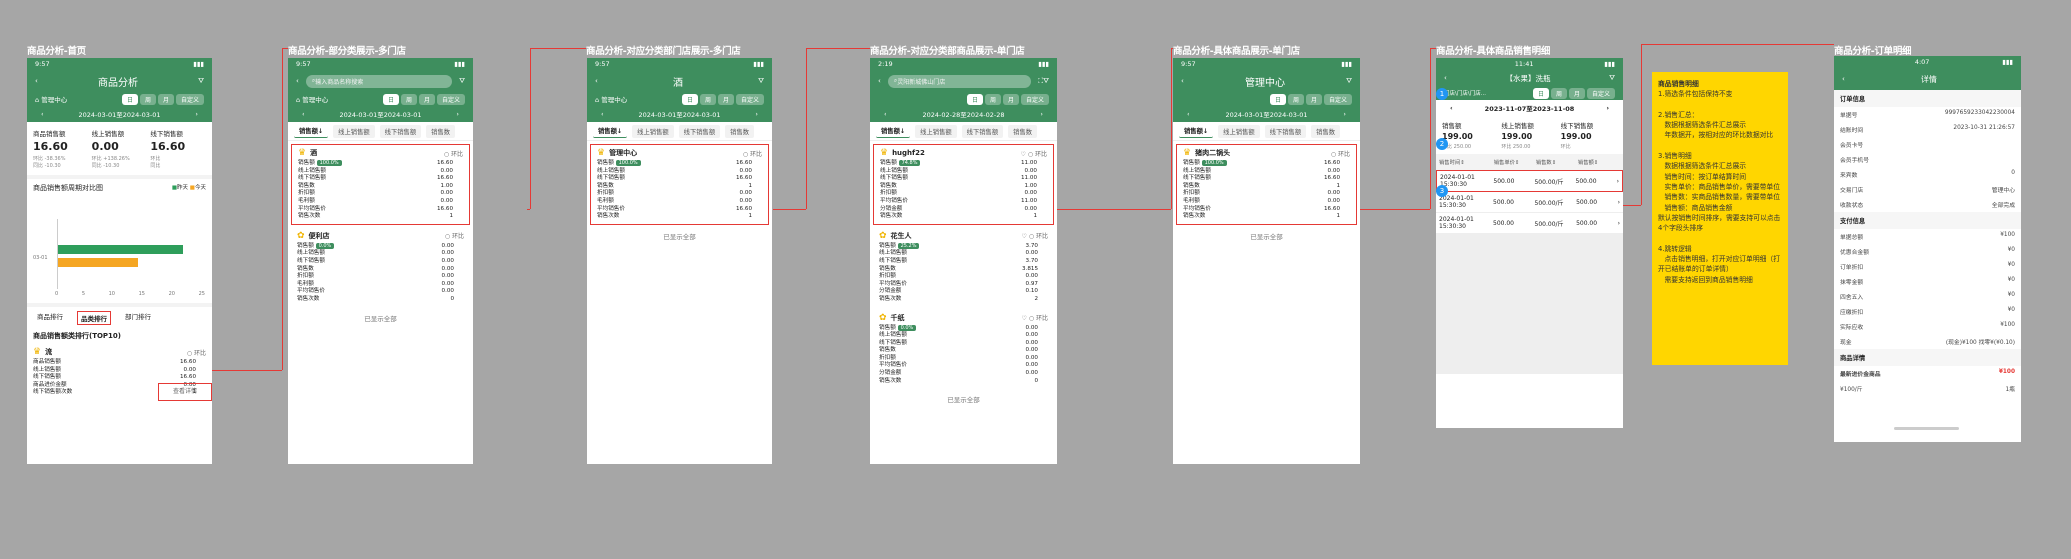 The height and width of the screenshot is (559, 2071). I want to click on col-header: 销售数⇕, so click(1557, 162).